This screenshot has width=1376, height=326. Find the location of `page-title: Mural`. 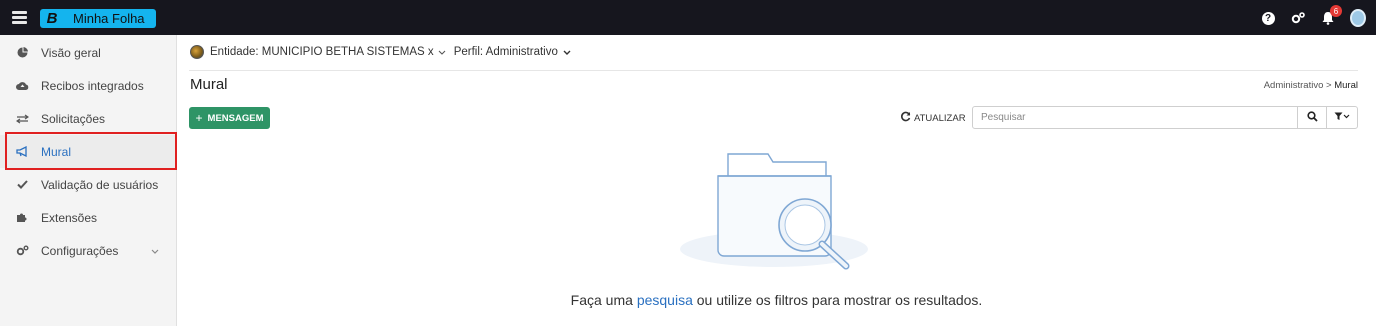

page-title: Mural is located at coordinates (209, 84).